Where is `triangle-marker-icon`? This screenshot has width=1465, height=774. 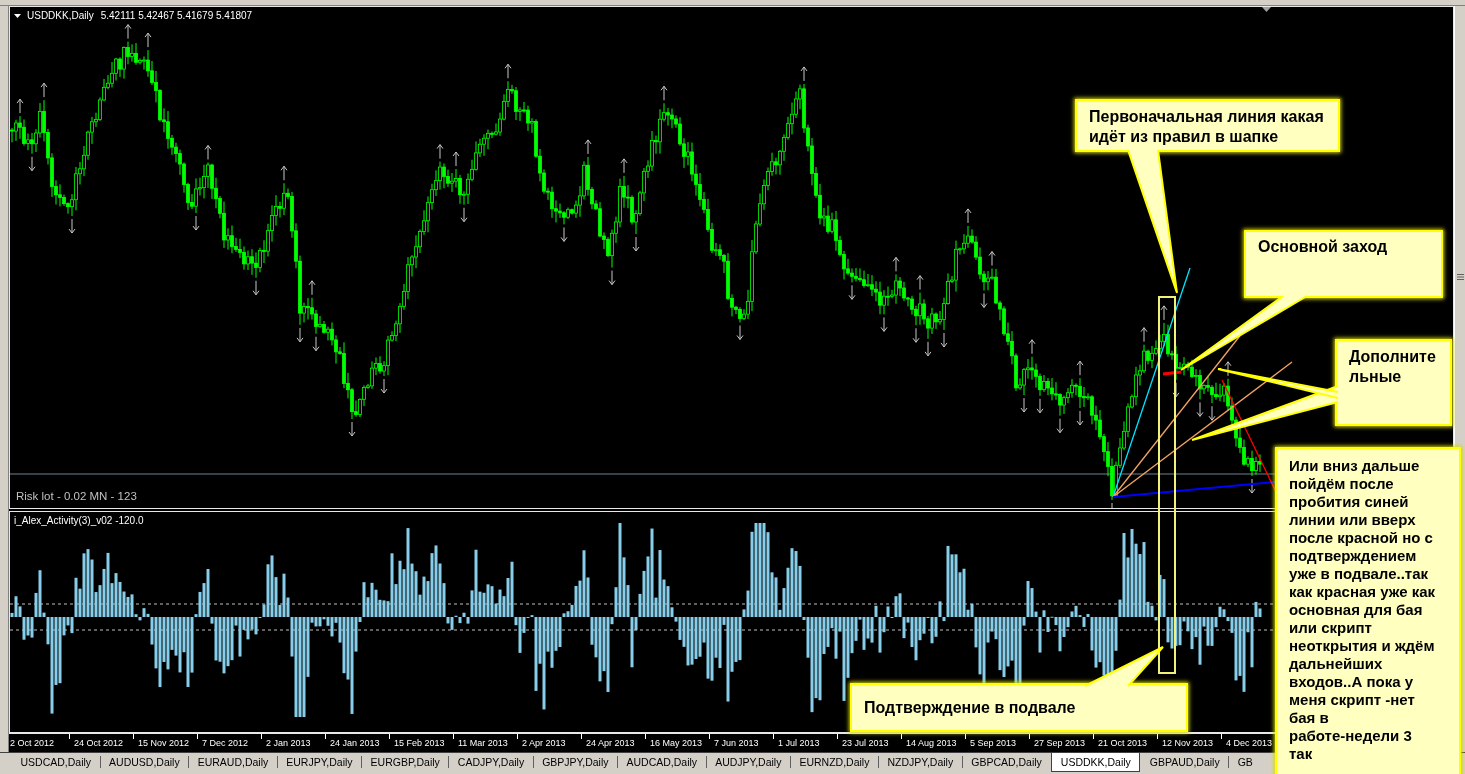
triangle-marker-icon is located at coordinates (1266, 9).